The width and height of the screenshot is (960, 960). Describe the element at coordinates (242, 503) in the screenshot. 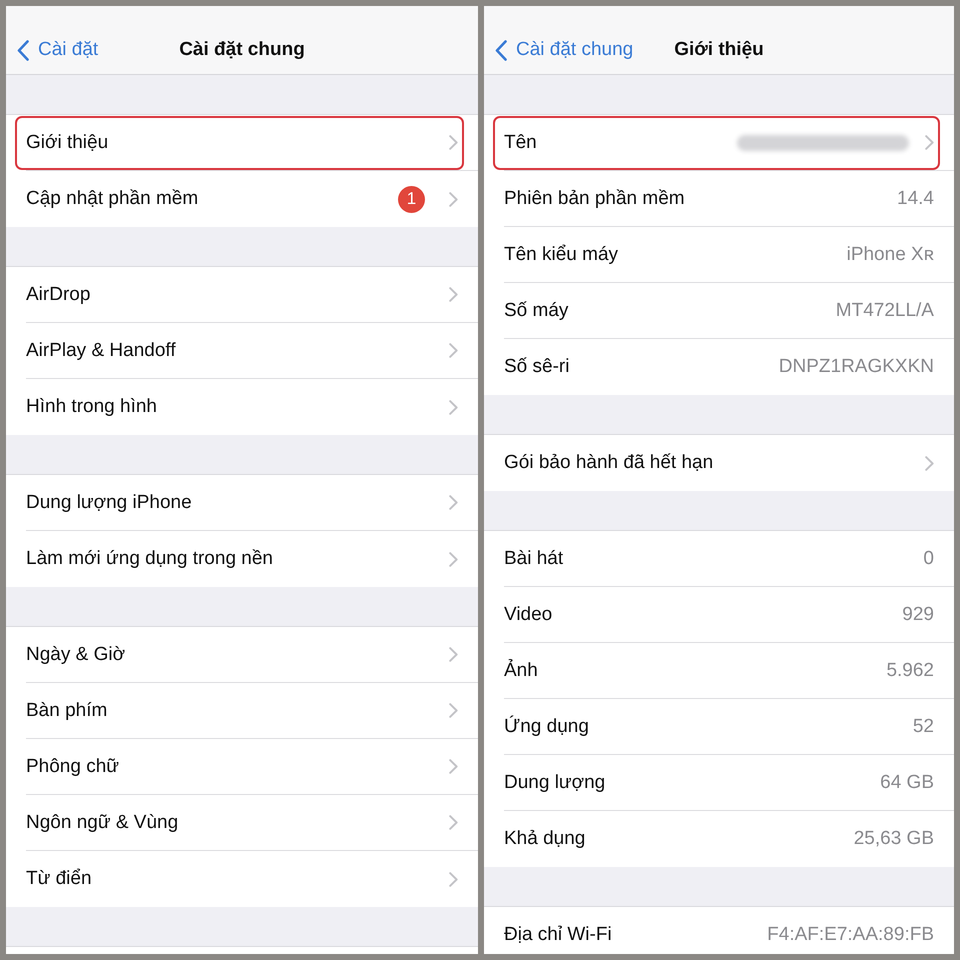

I see `settings-row: Dung lượng iPhone` at that location.